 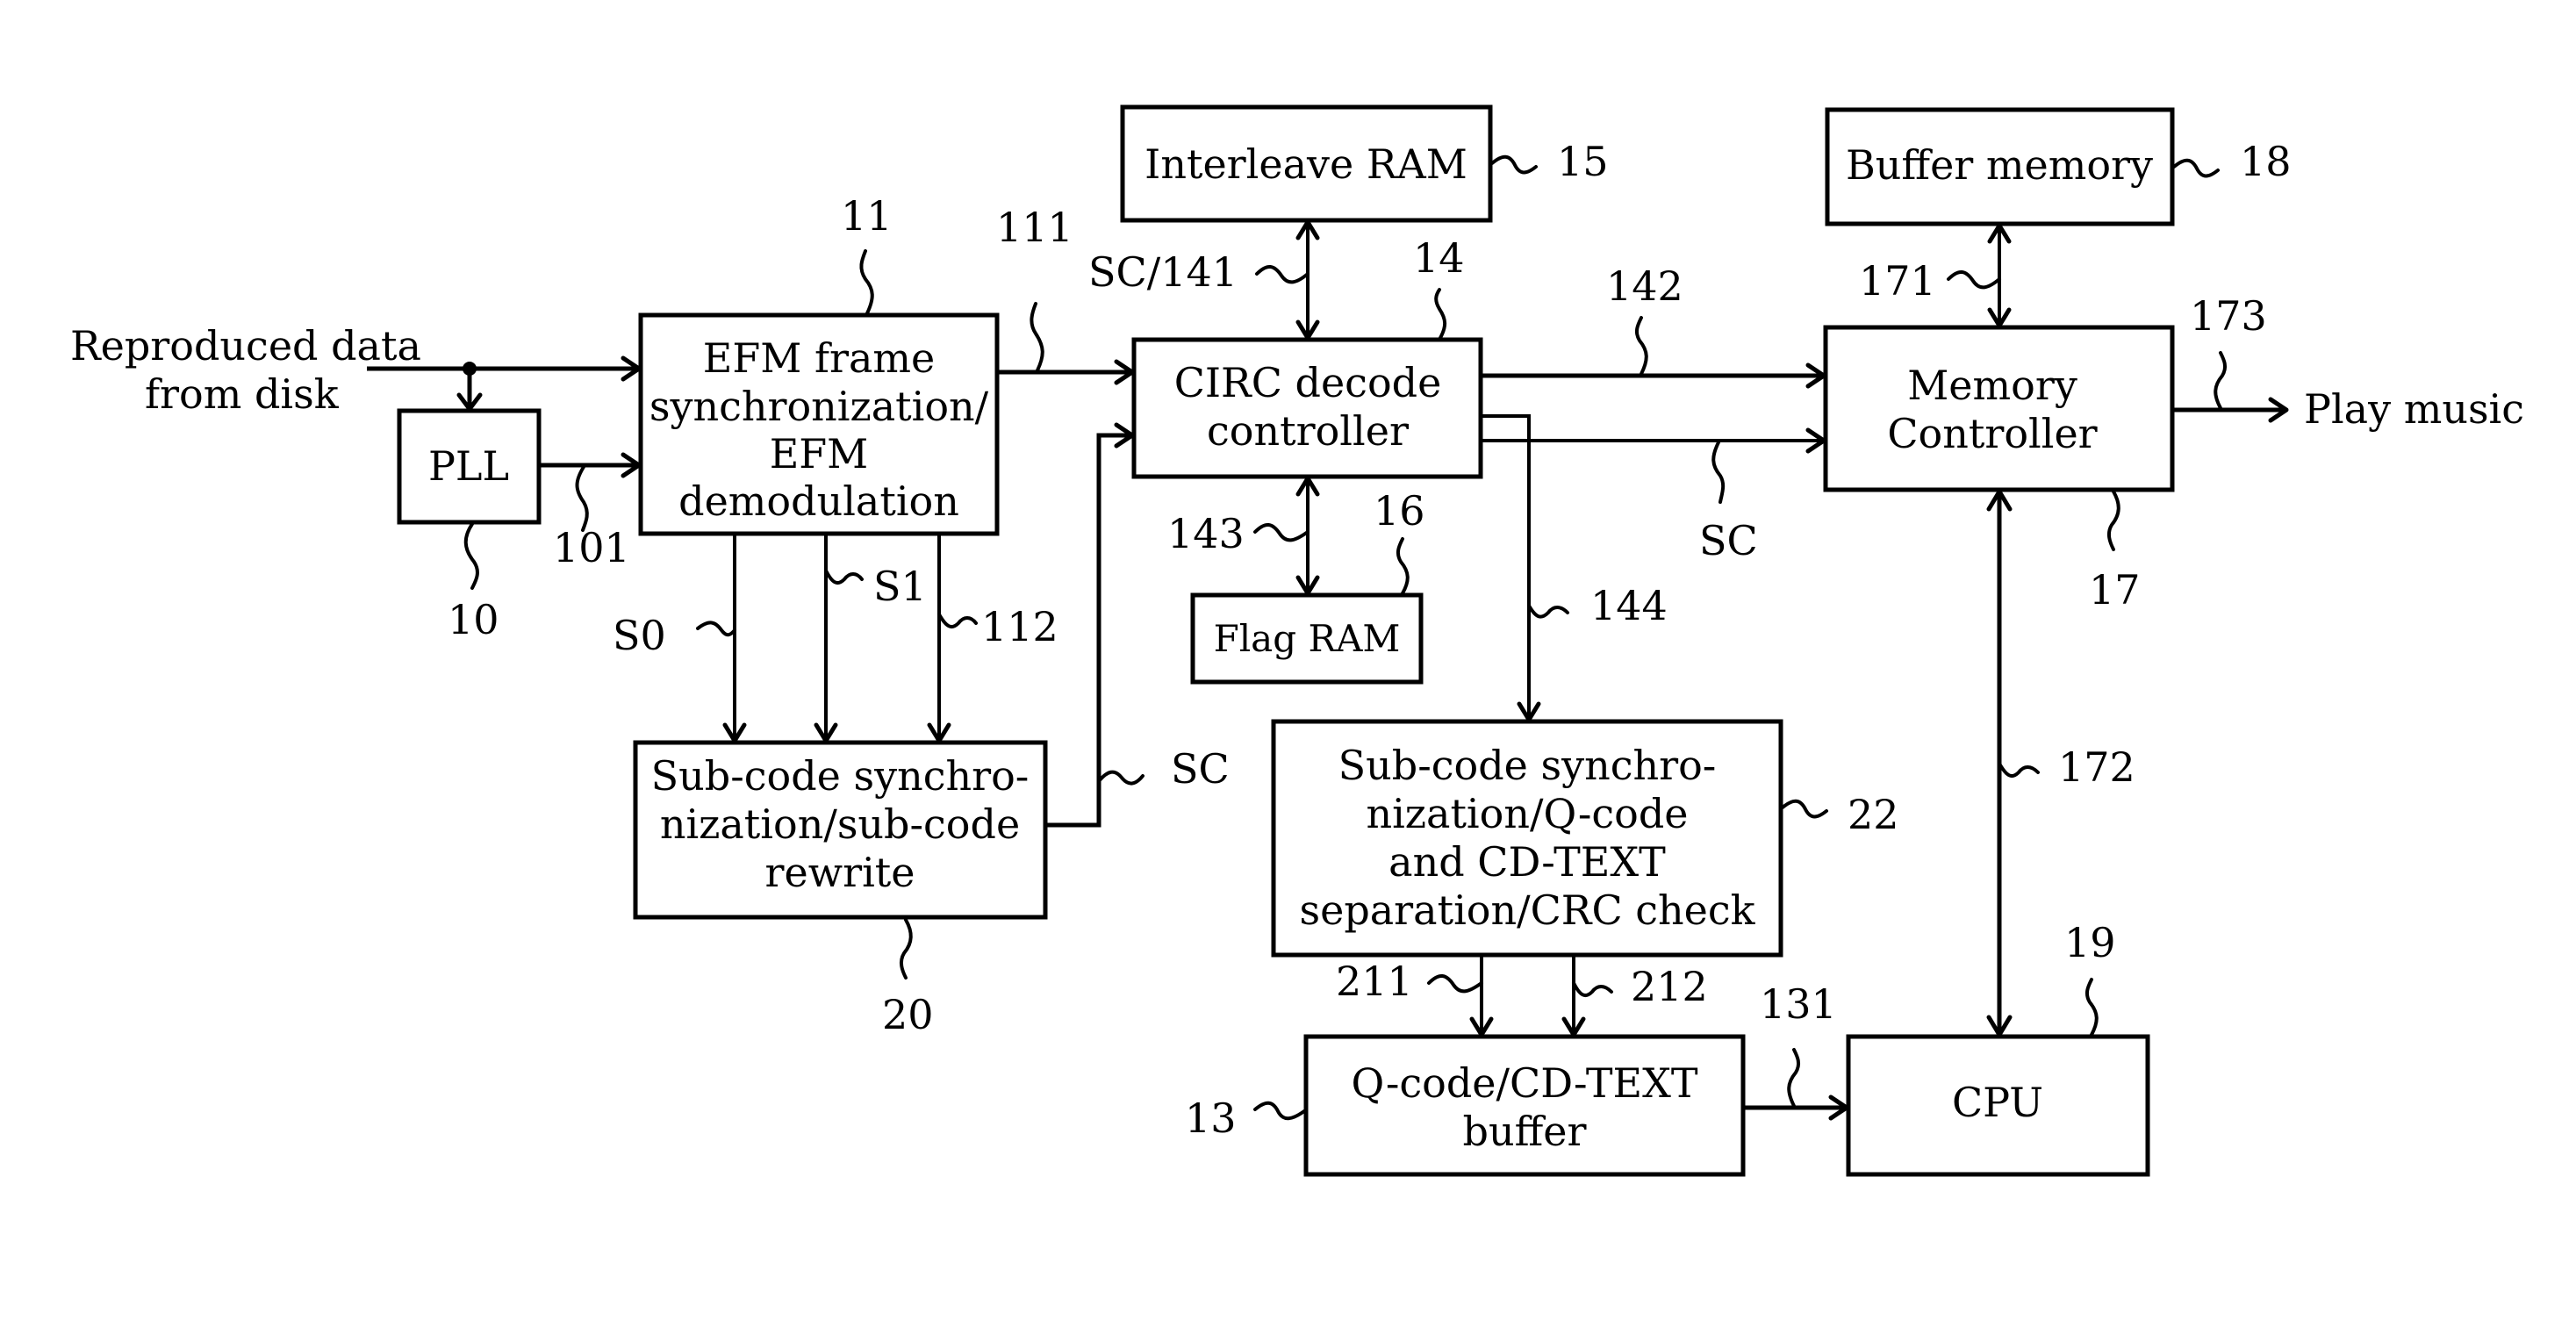 What do you see at coordinates (639, 635) in the screenshot?
I see `signal-s0: S0` at bounding box center [639, 635].